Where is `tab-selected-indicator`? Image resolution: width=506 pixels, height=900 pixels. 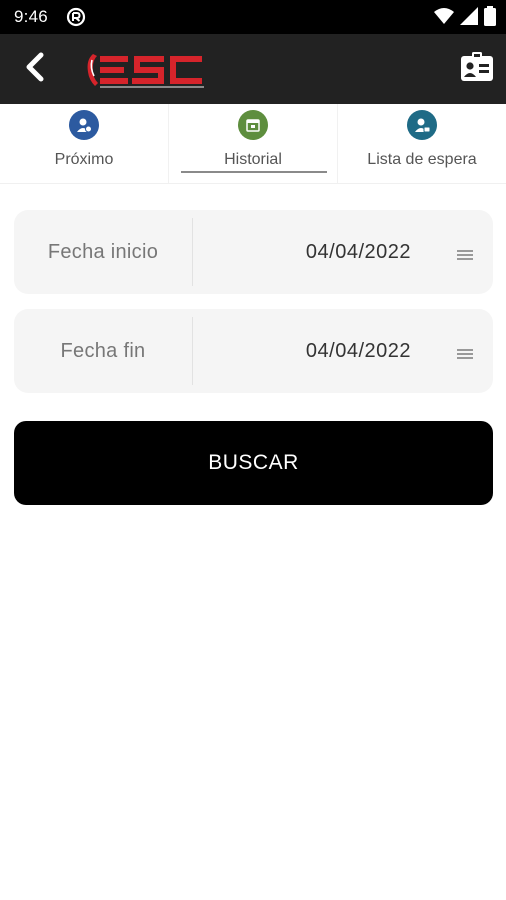 tab-selected-indicator is located at coordinates (254, 172).